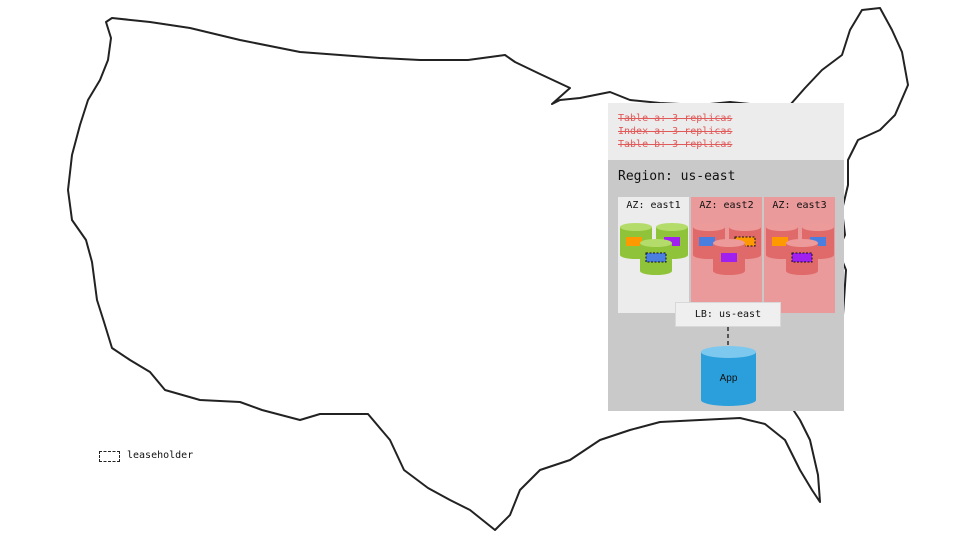  Describe the element at coordinates (675, 118) in the screenshot. I see `note-table-a: Table a: 3 replicas` at that location.